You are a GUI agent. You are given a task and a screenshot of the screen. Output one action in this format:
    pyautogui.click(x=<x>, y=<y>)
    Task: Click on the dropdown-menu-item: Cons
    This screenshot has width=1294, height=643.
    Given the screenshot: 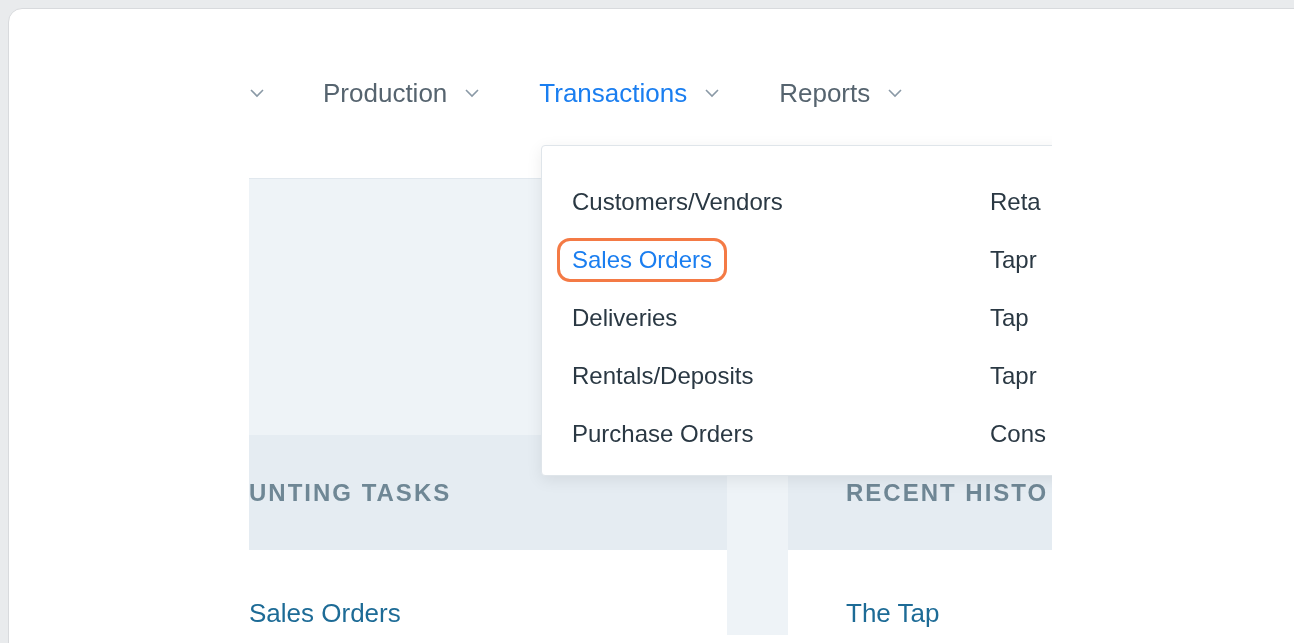 What is the action you would take?
    pyautogui.click(x=1018, y=434)
    